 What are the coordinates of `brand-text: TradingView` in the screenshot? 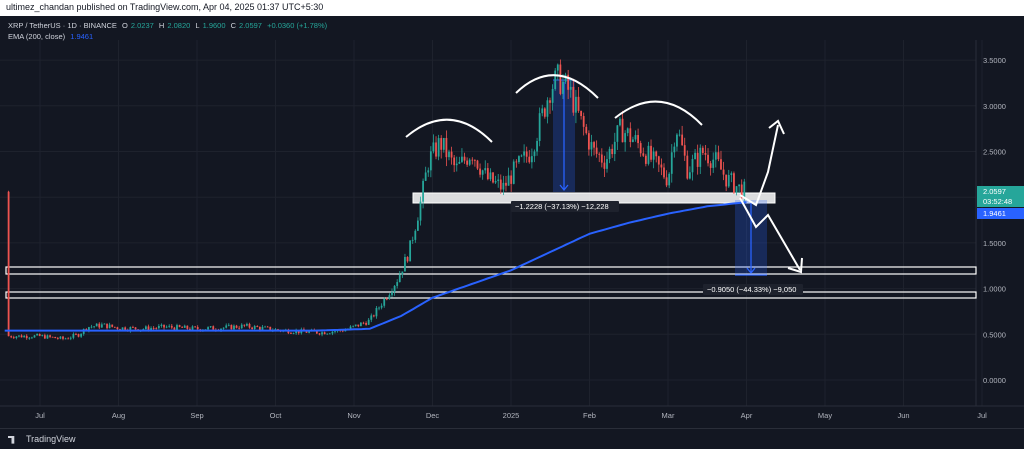 It's located at (51, 439).